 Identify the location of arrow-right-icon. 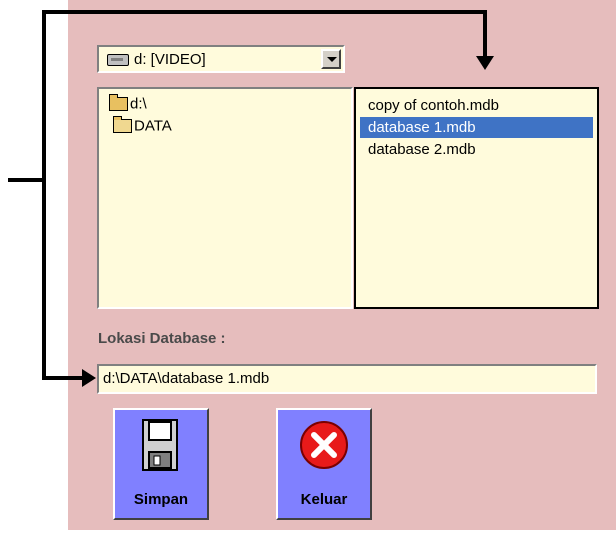
(89, 378).